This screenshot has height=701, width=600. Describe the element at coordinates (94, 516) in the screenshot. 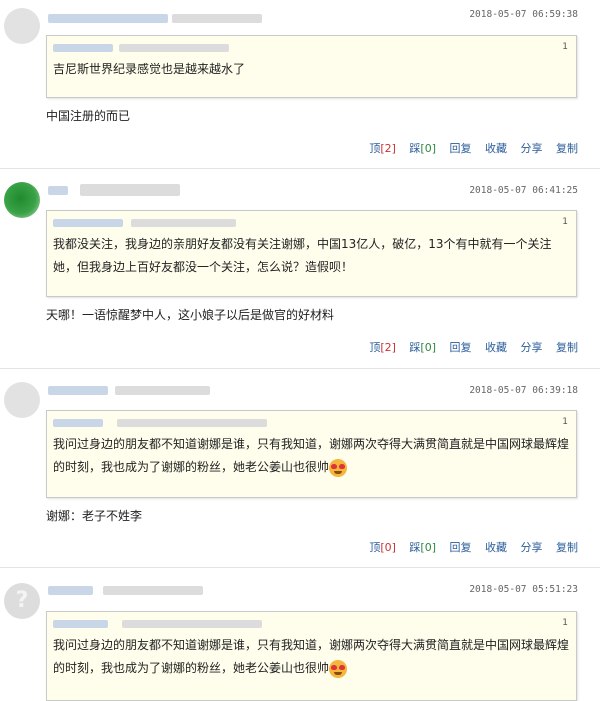

I see `reply-text: 谢娜：老子不姓李` at that location.